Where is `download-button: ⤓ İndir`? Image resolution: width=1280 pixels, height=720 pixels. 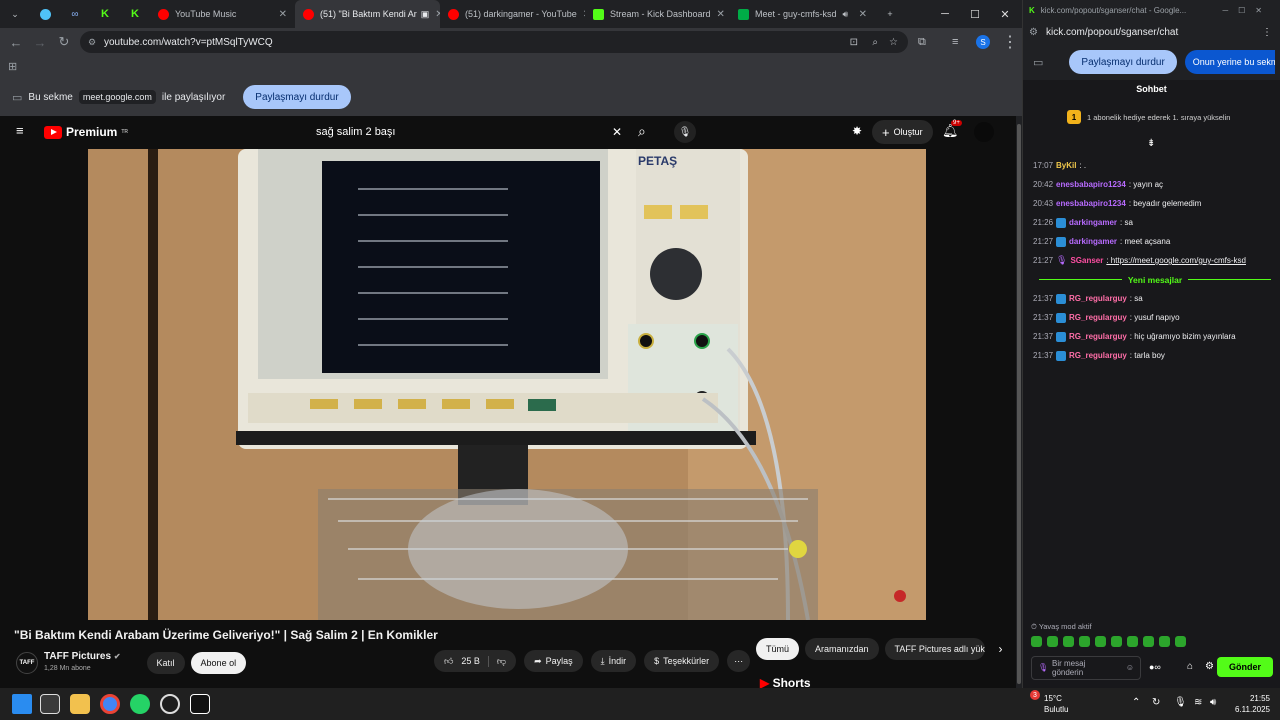
download-button: ⤓ İndir is located at coordinates (613, 661).